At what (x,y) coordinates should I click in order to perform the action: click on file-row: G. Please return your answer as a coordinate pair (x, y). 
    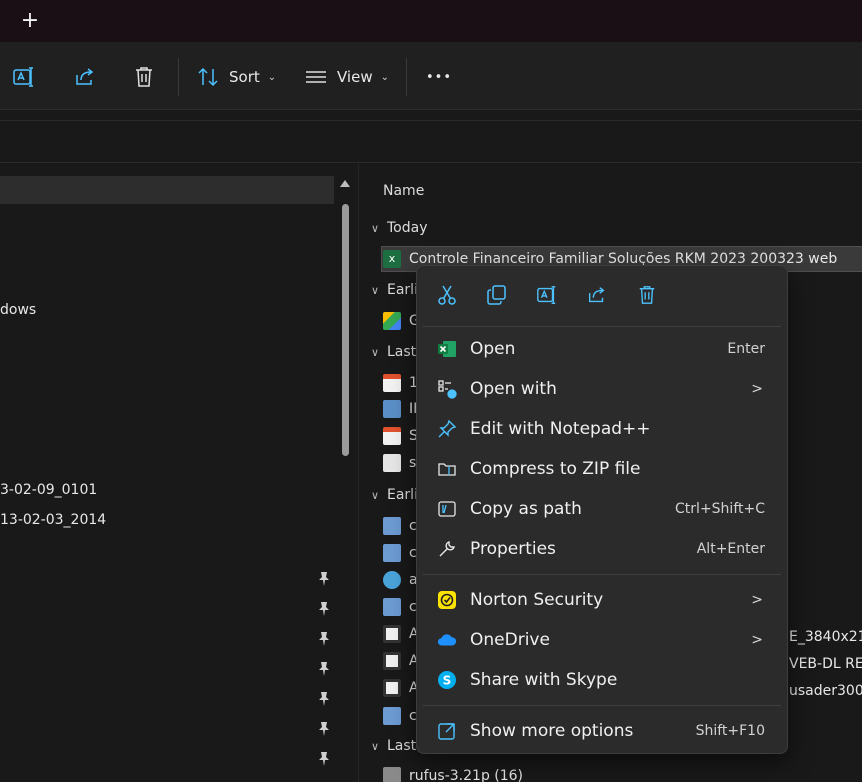
    Looking at the image, I should click on (401, 321).